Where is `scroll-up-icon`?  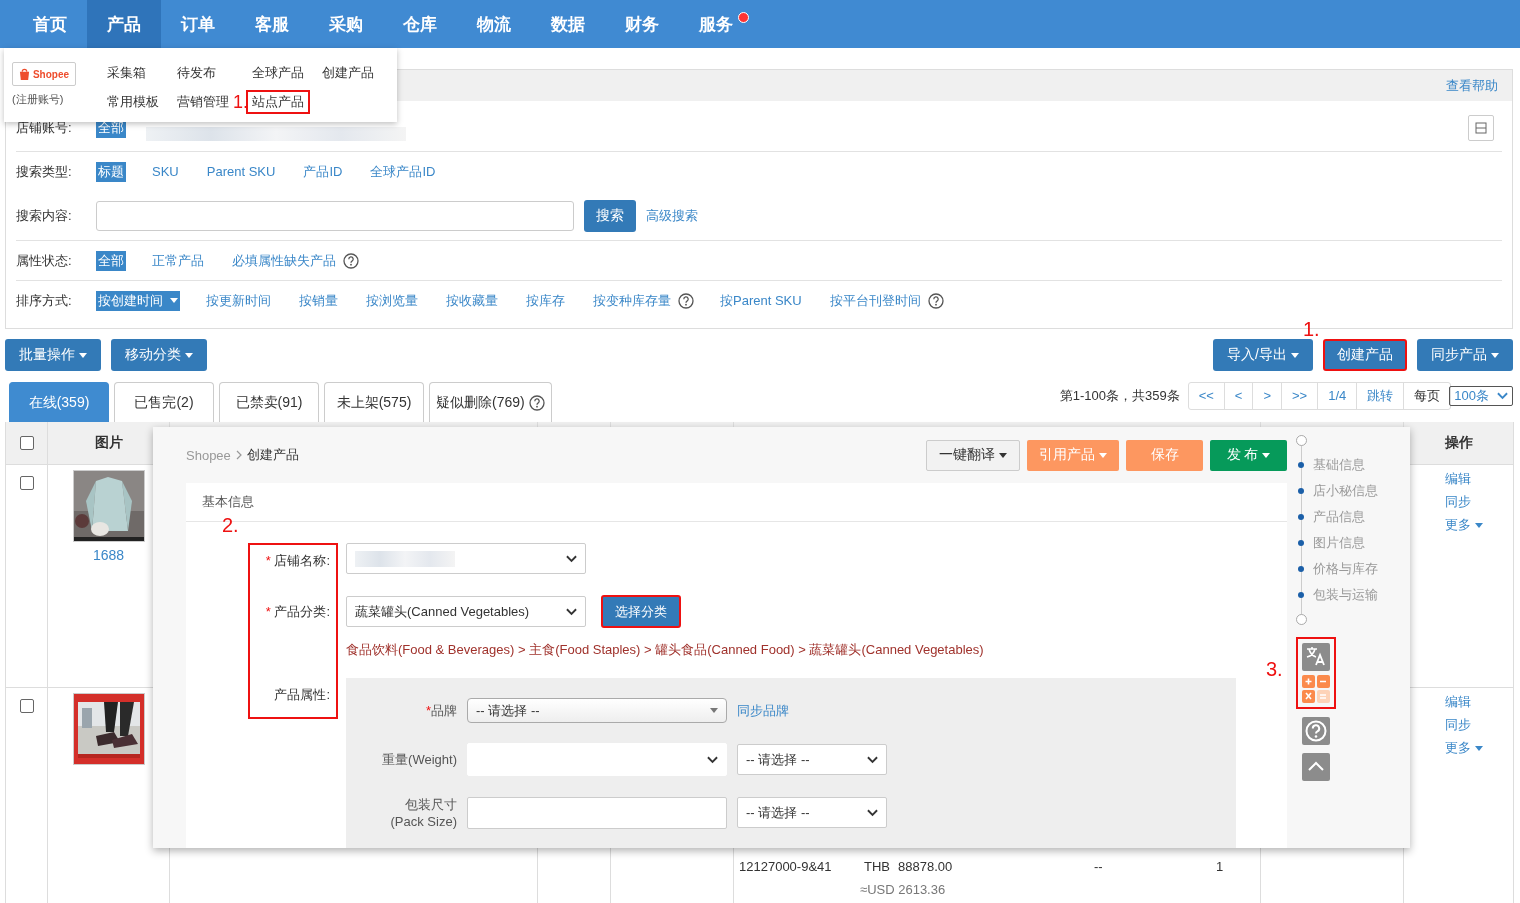 scroll-up-icon is located at coordinates (1316, 767).